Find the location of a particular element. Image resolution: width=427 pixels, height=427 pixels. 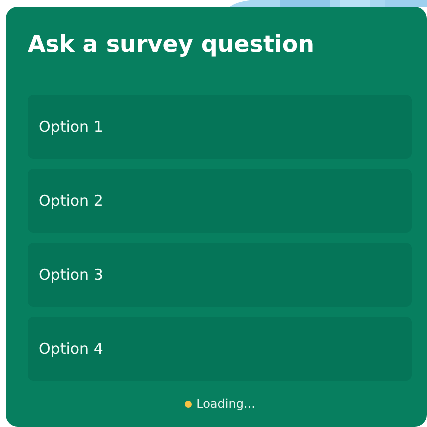

option-button: Option 4 is located at coordinates (220, 349).